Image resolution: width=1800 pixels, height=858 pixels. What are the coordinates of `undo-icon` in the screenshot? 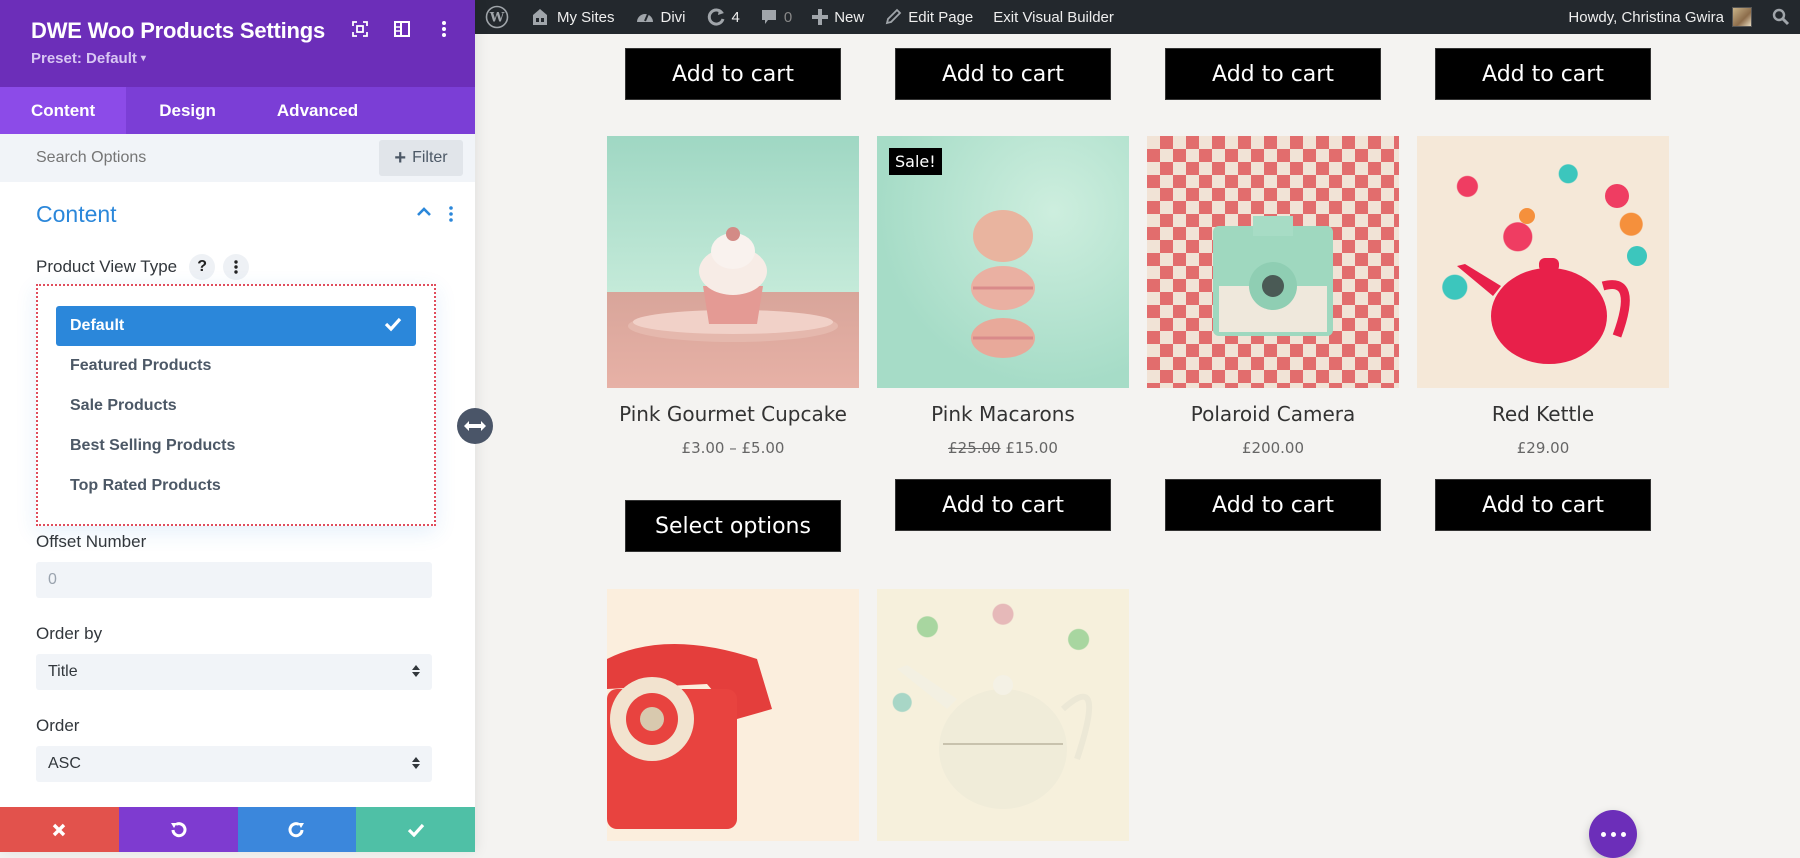 It's located at (179, 829).